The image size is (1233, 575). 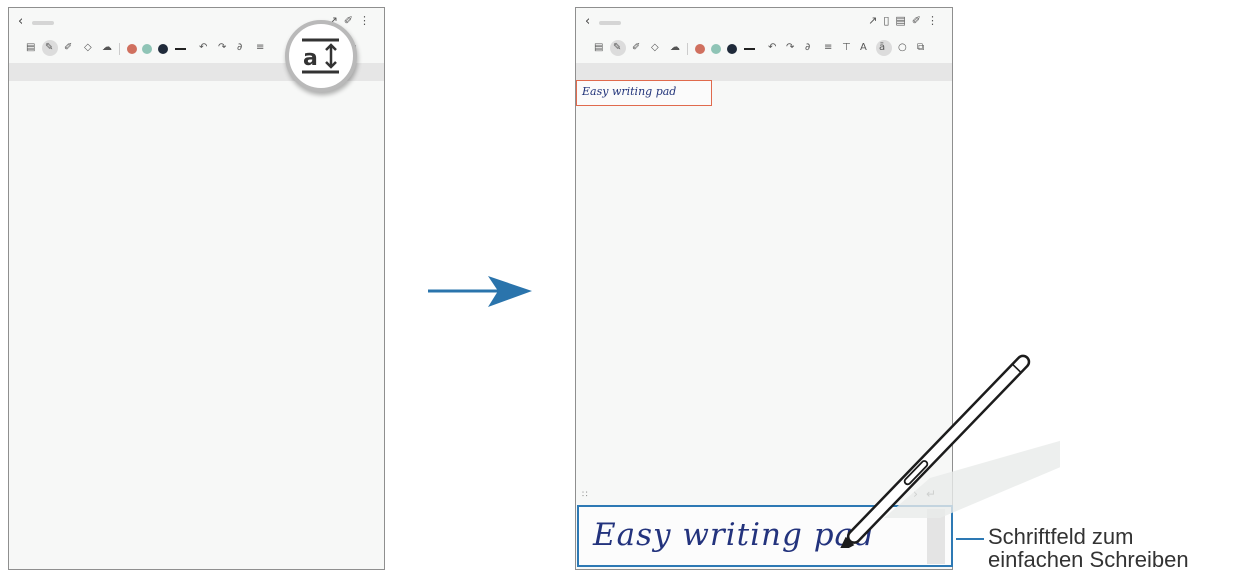 I want to click on magnifier-lens: a, so click(x=321, y=56).